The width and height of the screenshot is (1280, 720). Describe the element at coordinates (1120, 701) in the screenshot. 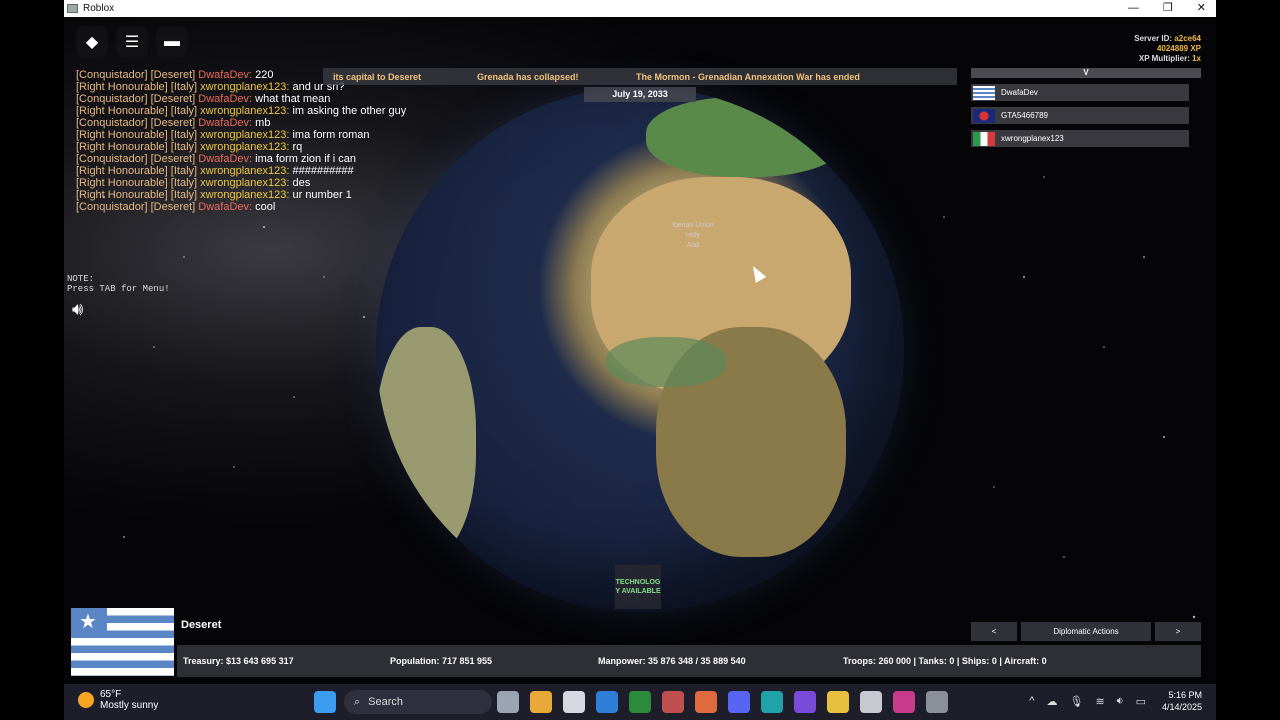

I see `volume-icon: 🔉︎` at that location.